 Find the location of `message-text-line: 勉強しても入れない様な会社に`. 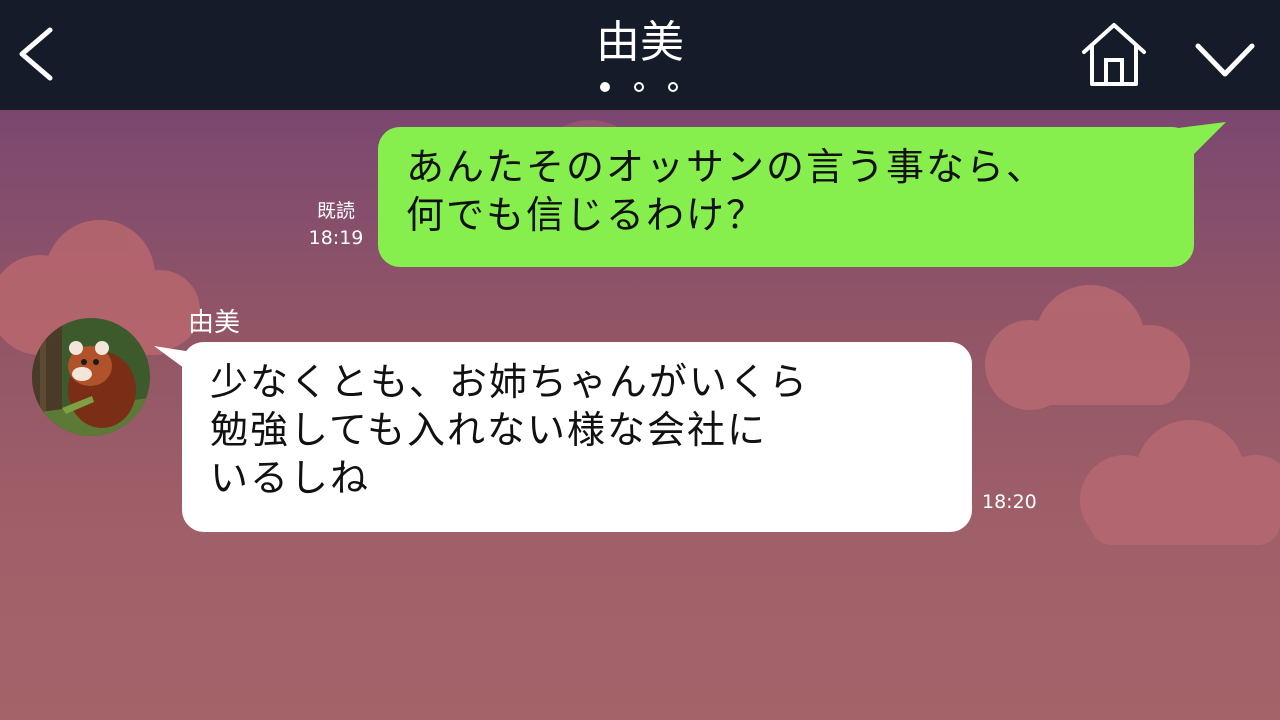

message-text-line: 勉強しても入れない様な会社に is located at coordinates (488, 430).